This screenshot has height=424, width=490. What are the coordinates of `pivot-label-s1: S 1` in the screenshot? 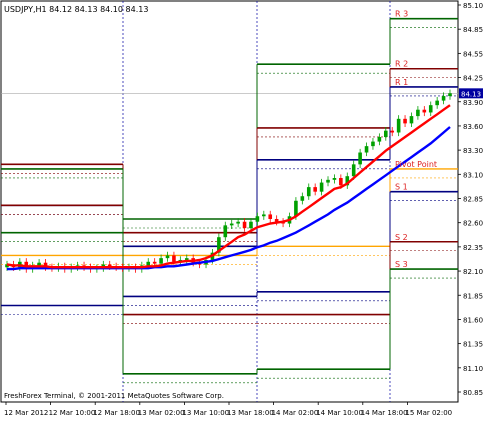 It's located at (401, 187).